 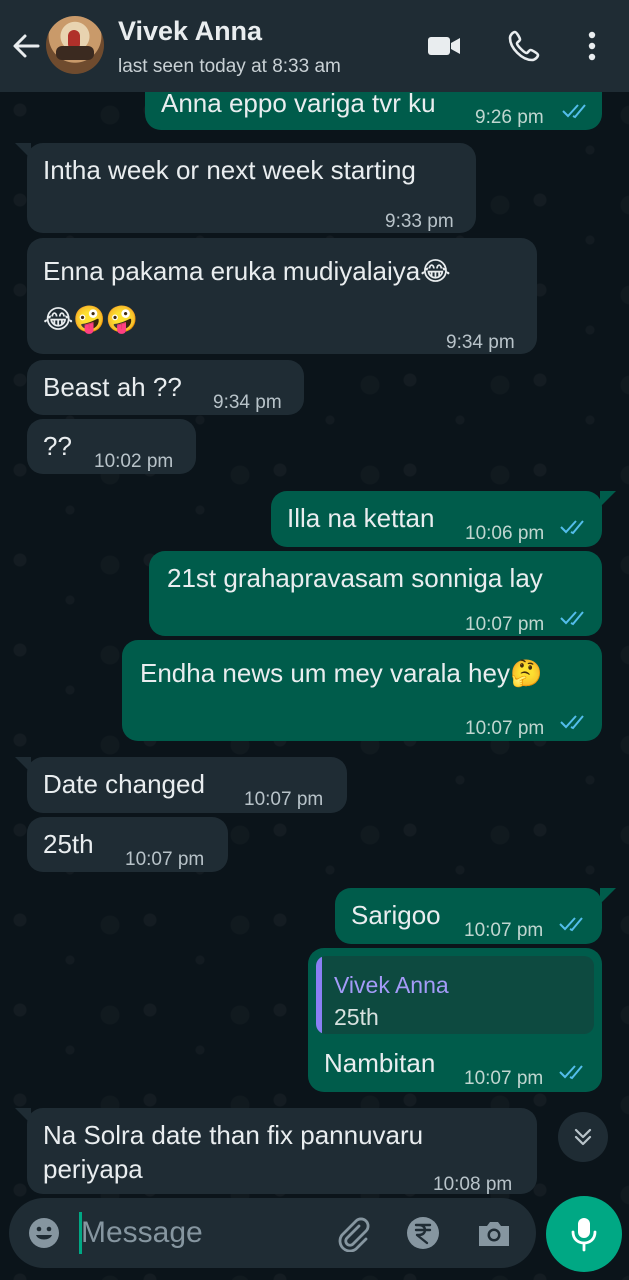 I want to click on message-time: 9:26 pm, so click(x=509, y=117).